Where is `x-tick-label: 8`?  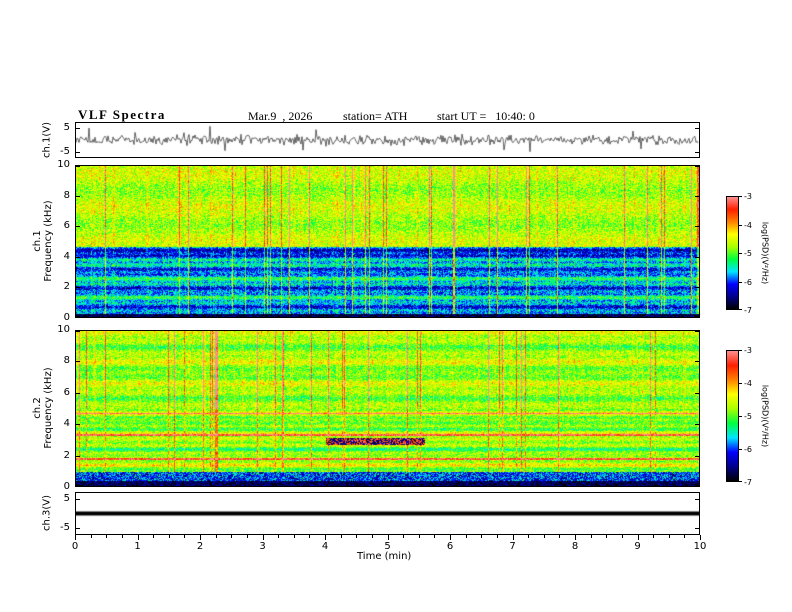
x-tick-label: 8 is located at coordinates (575, 546).